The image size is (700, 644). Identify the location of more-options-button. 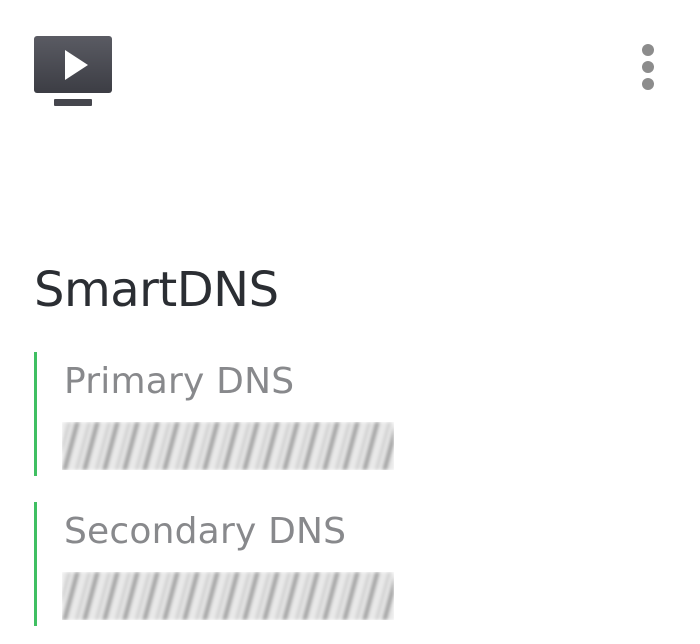
(648, 67).